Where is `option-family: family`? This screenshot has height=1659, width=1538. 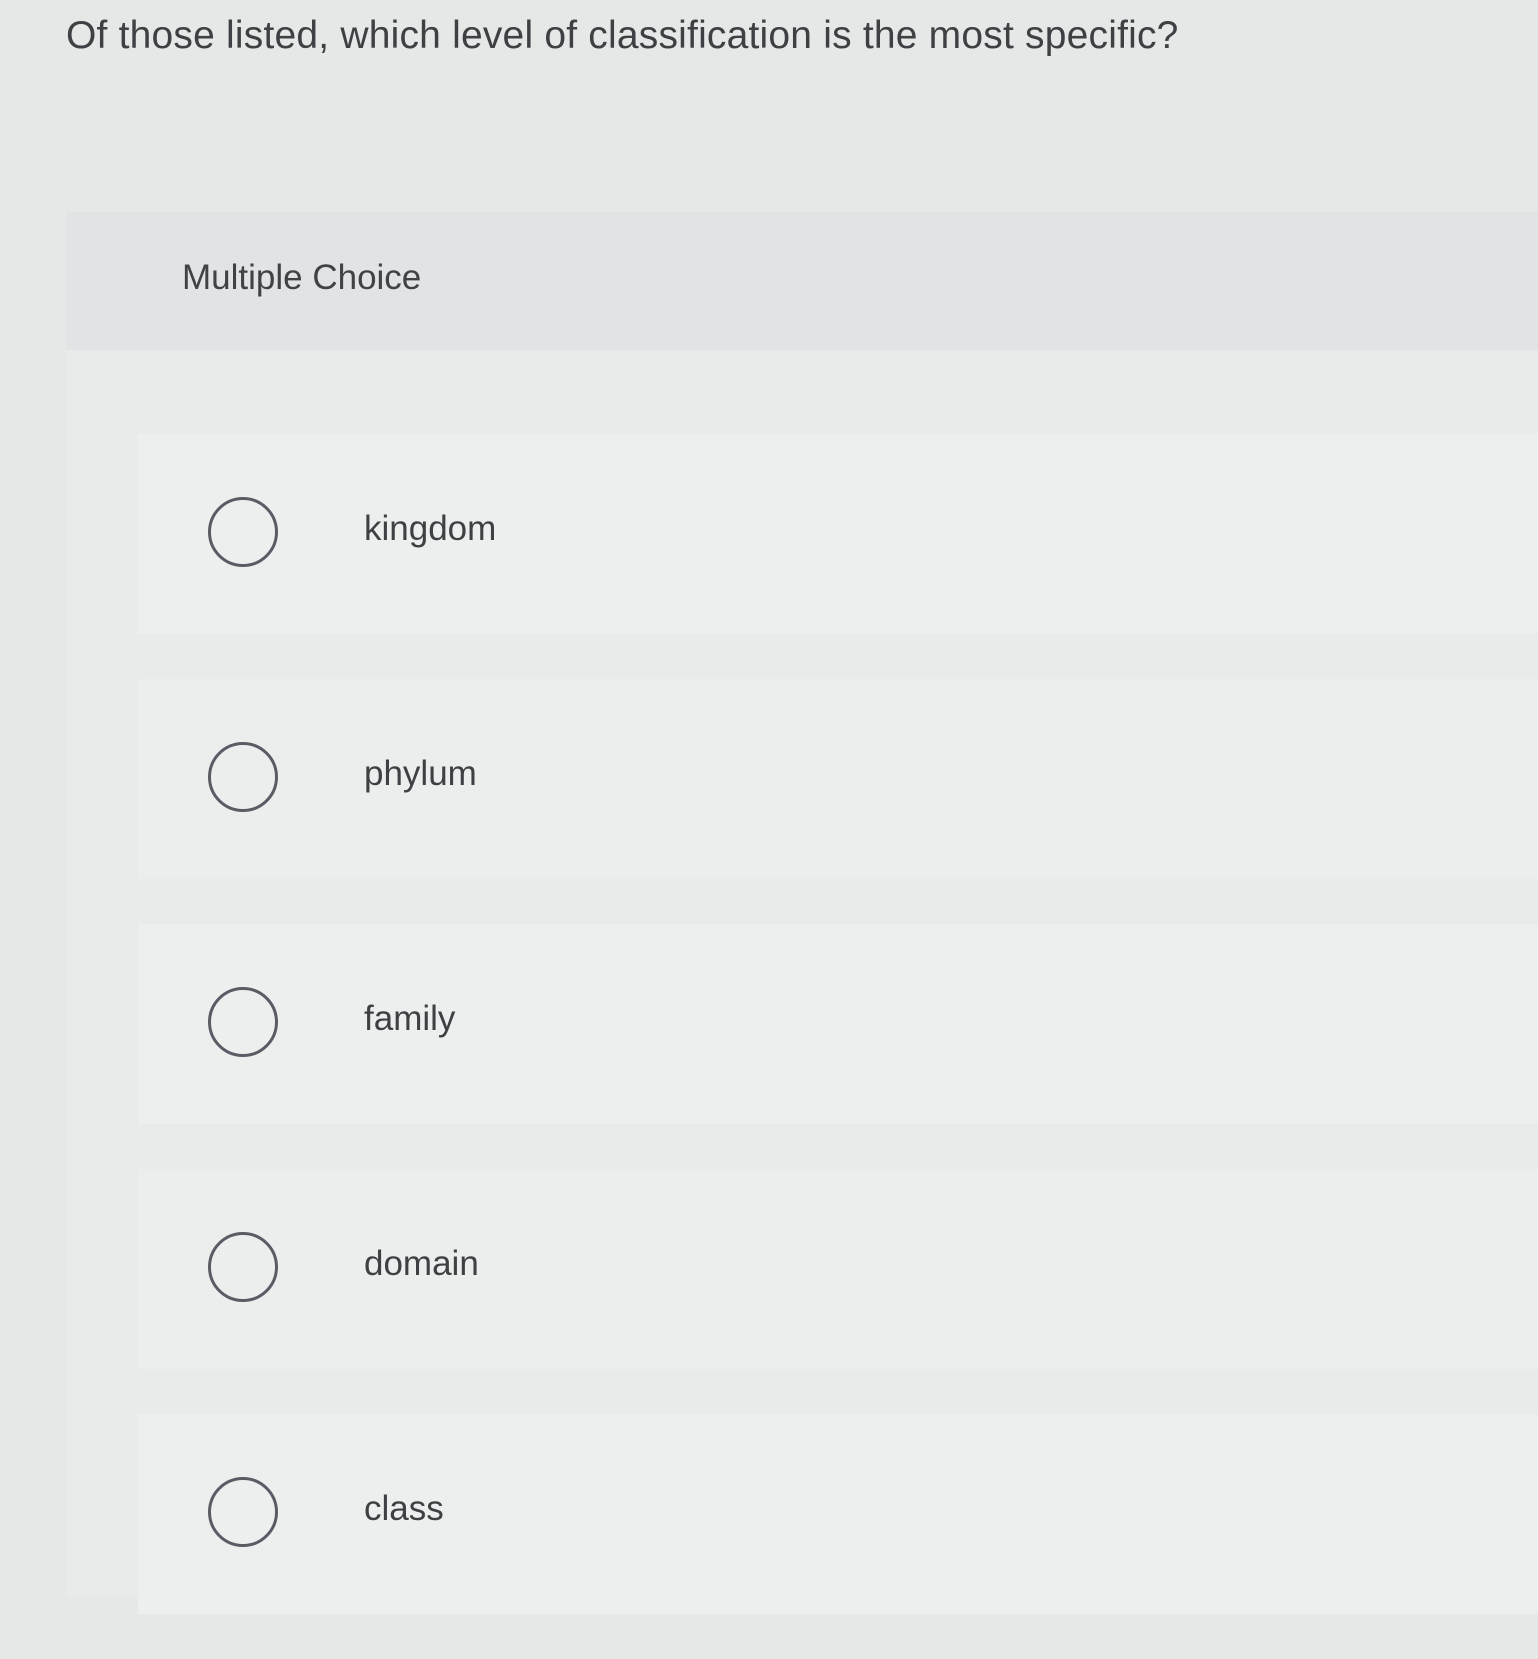 option-family: family is located at coordinates (838, 1024).